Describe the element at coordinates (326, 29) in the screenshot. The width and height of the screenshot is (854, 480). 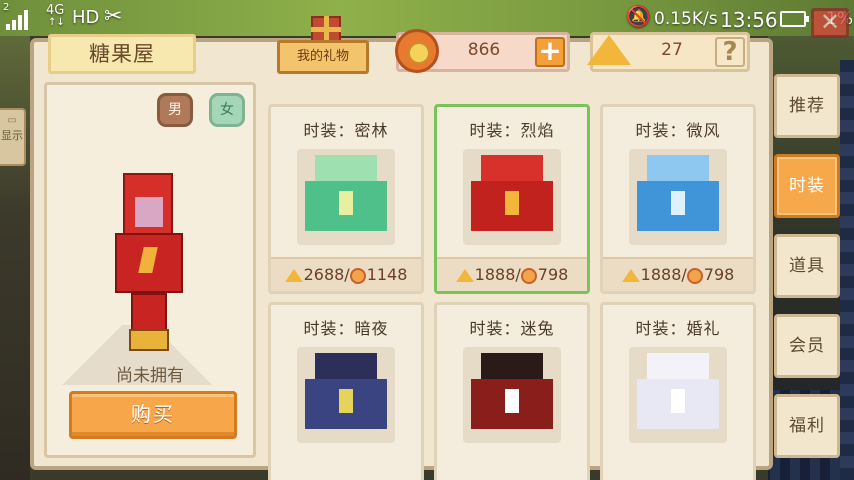
I see `gift-icon` at that location.